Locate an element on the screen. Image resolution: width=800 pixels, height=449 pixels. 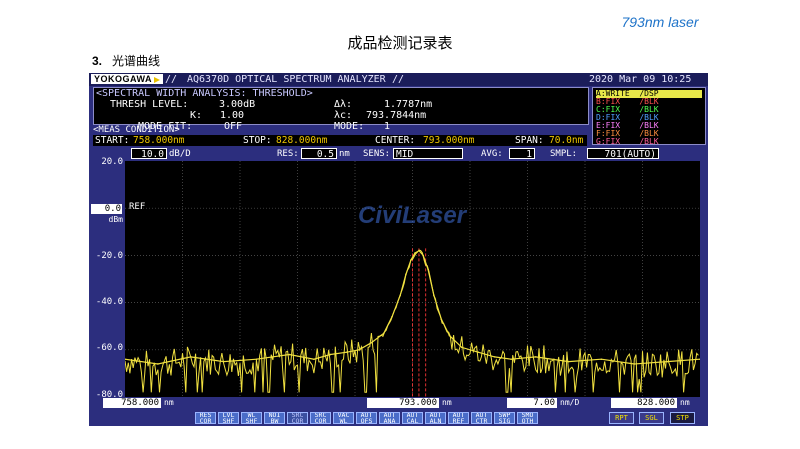
title-bar-sep-right: // is located at coordinates (398, 79).